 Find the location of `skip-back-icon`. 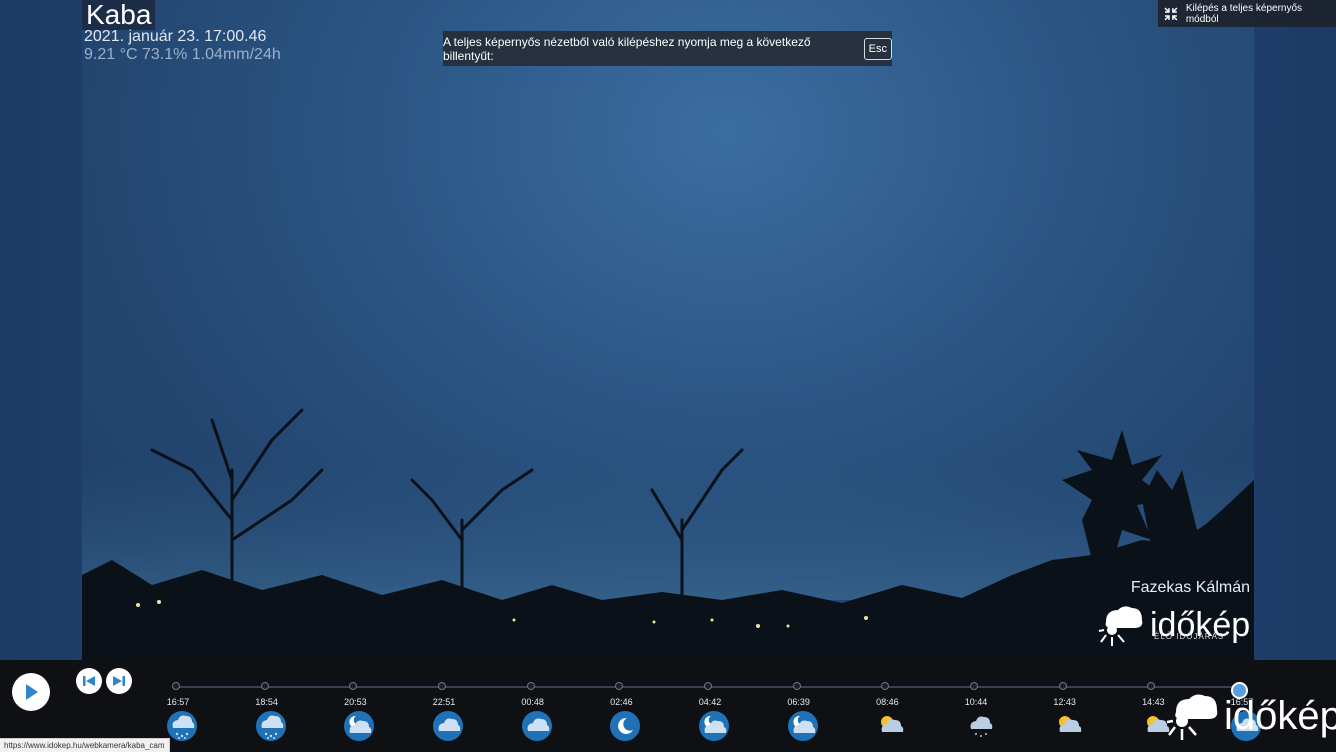

skip-back-icon is located at coordinates (89, 681).